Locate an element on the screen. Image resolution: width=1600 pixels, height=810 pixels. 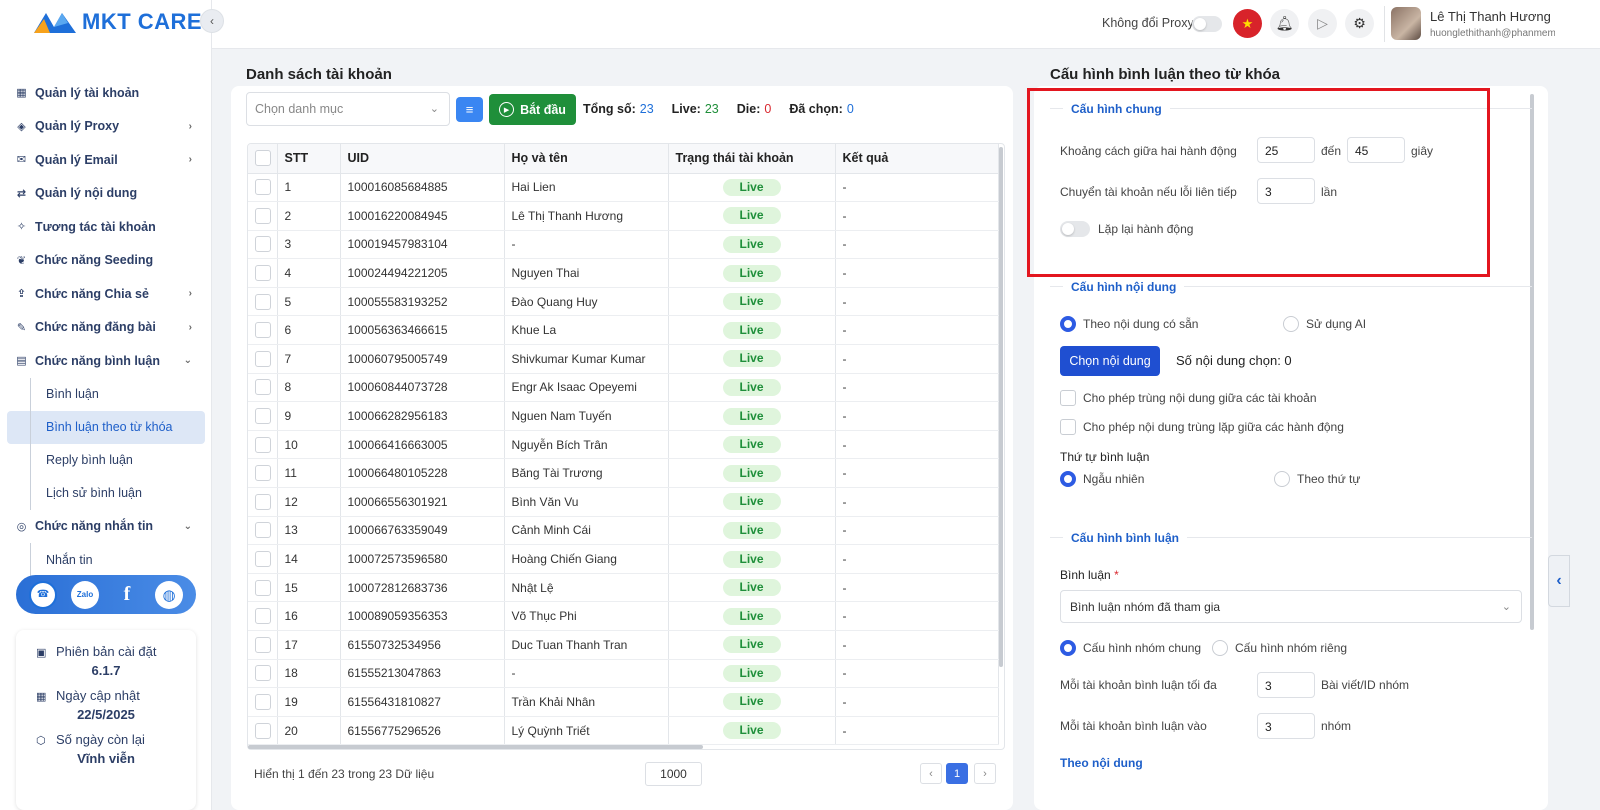
sidebar-item-comment: ▤ Chức năng bình luận ⌄ is located at coordinates (106, 361).